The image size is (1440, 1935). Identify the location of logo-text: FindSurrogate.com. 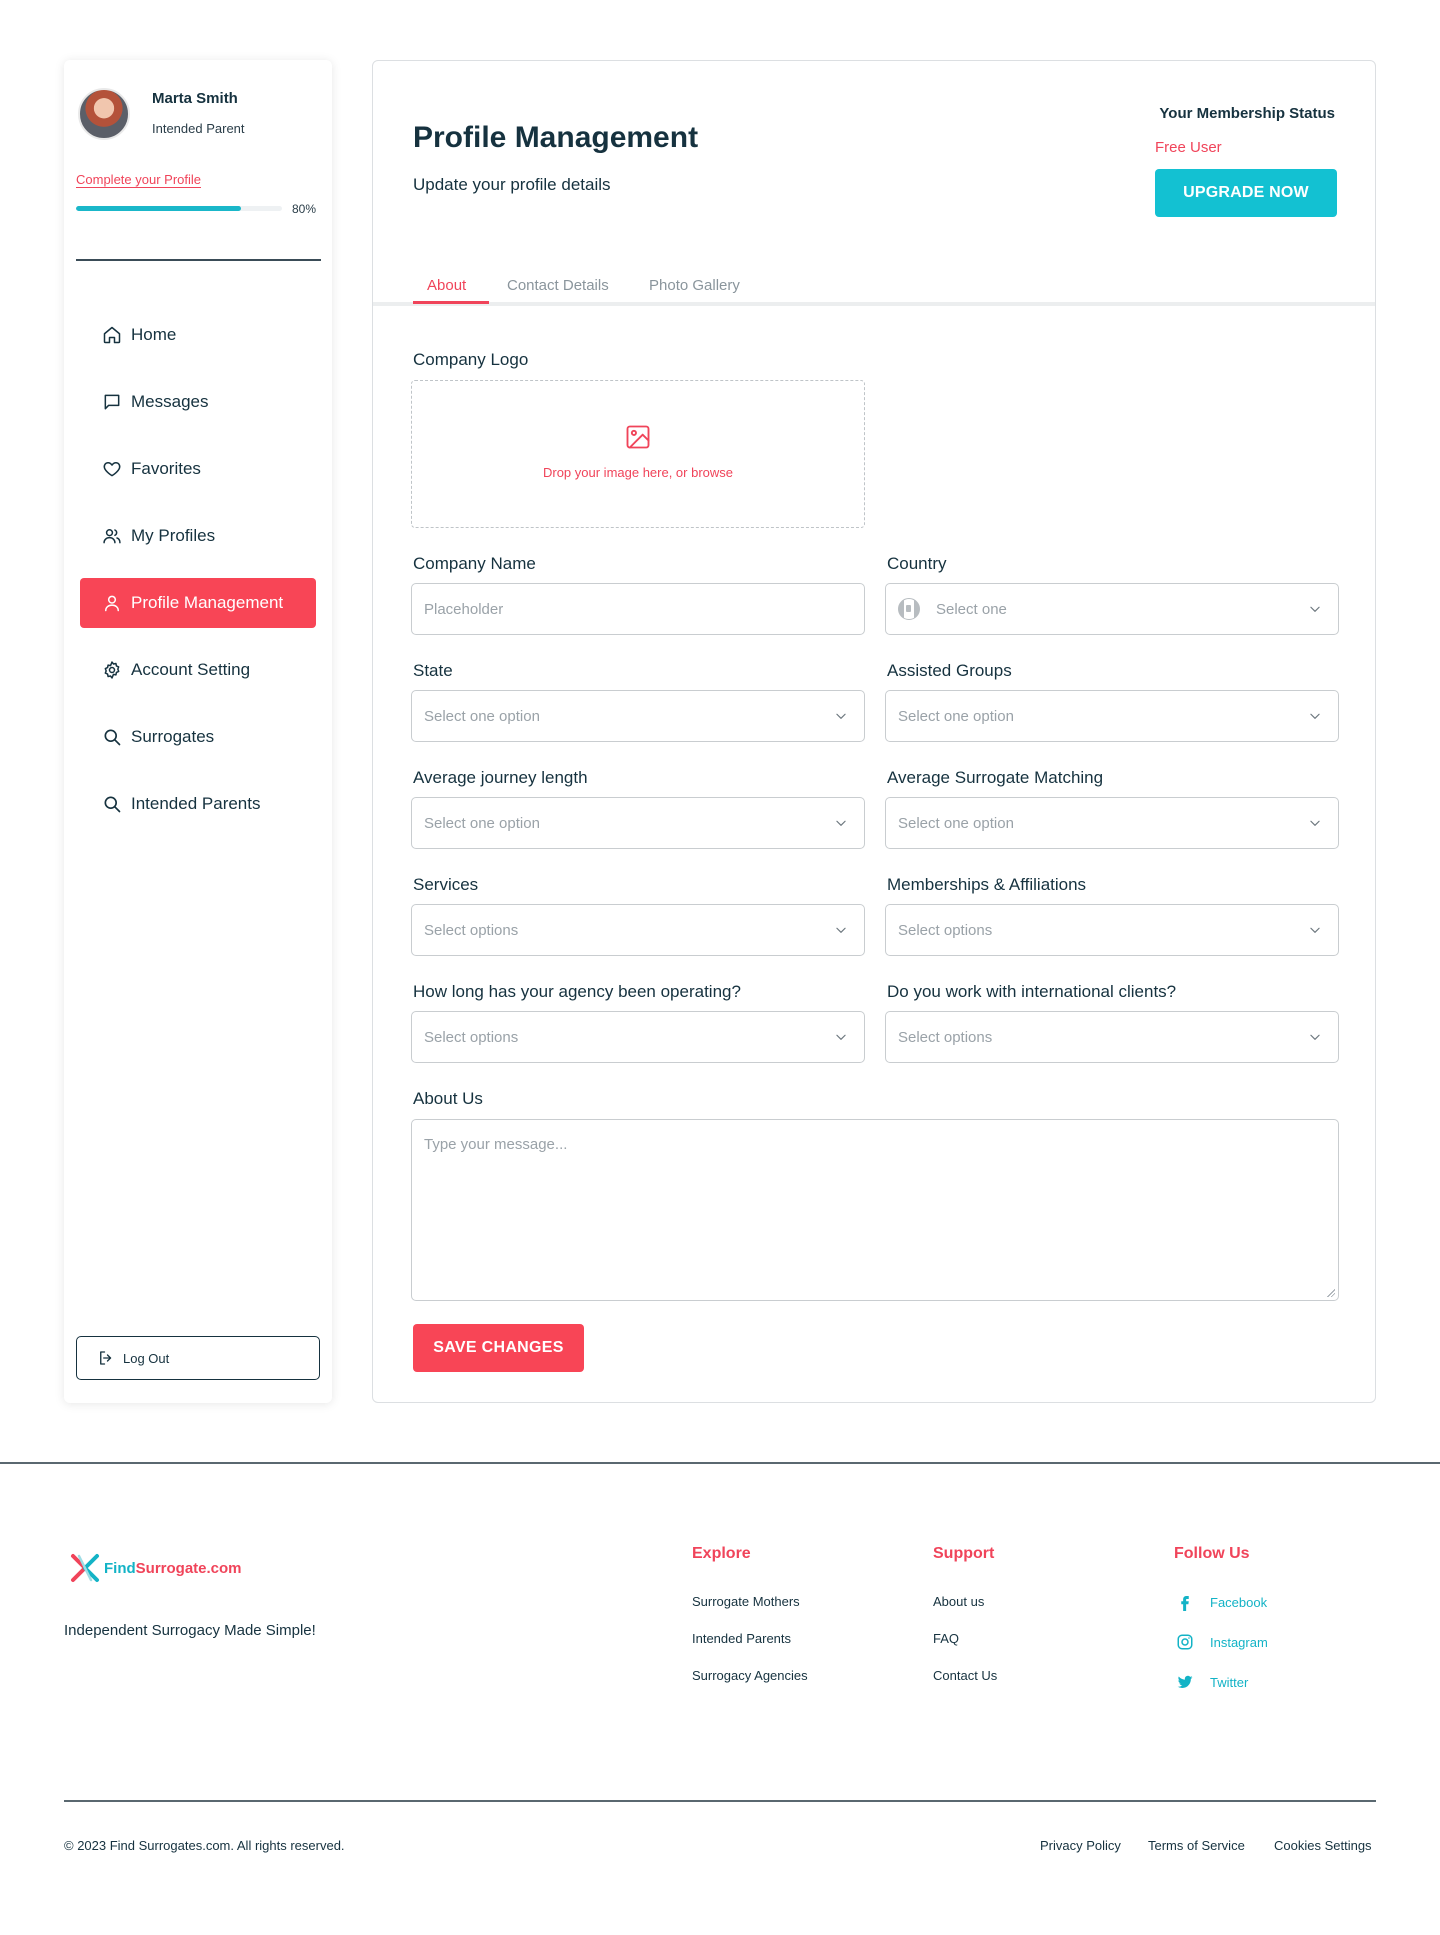
(173, 1568).